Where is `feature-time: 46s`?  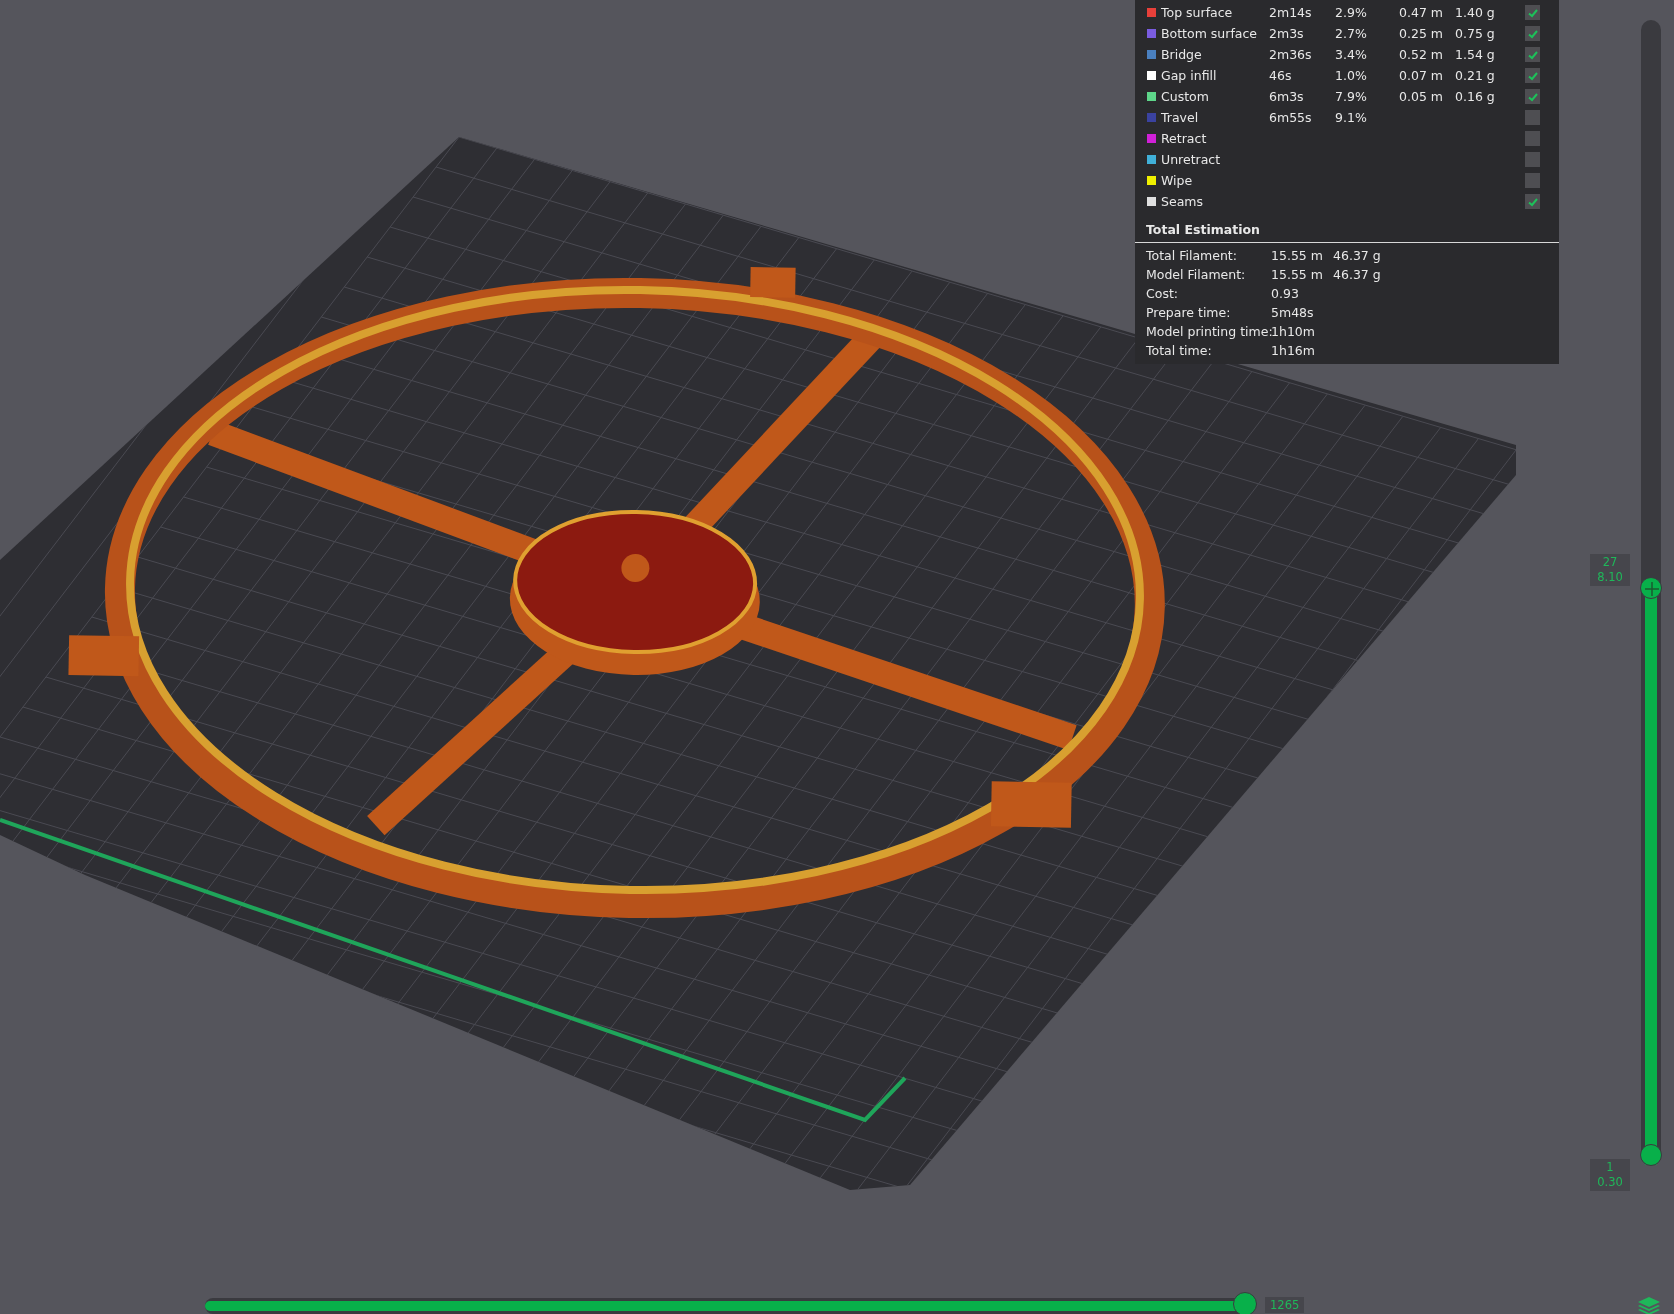 feature-time: 46s is located at coordinates (1280, 75).